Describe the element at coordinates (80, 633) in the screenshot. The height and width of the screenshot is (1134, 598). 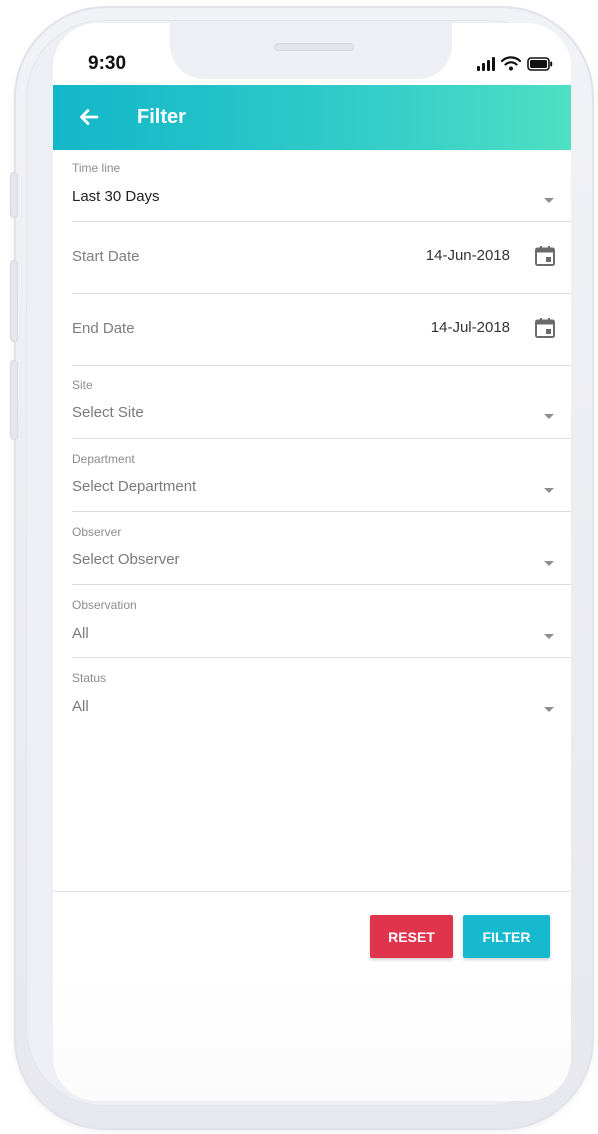
I see `observation-value: All` at that location.